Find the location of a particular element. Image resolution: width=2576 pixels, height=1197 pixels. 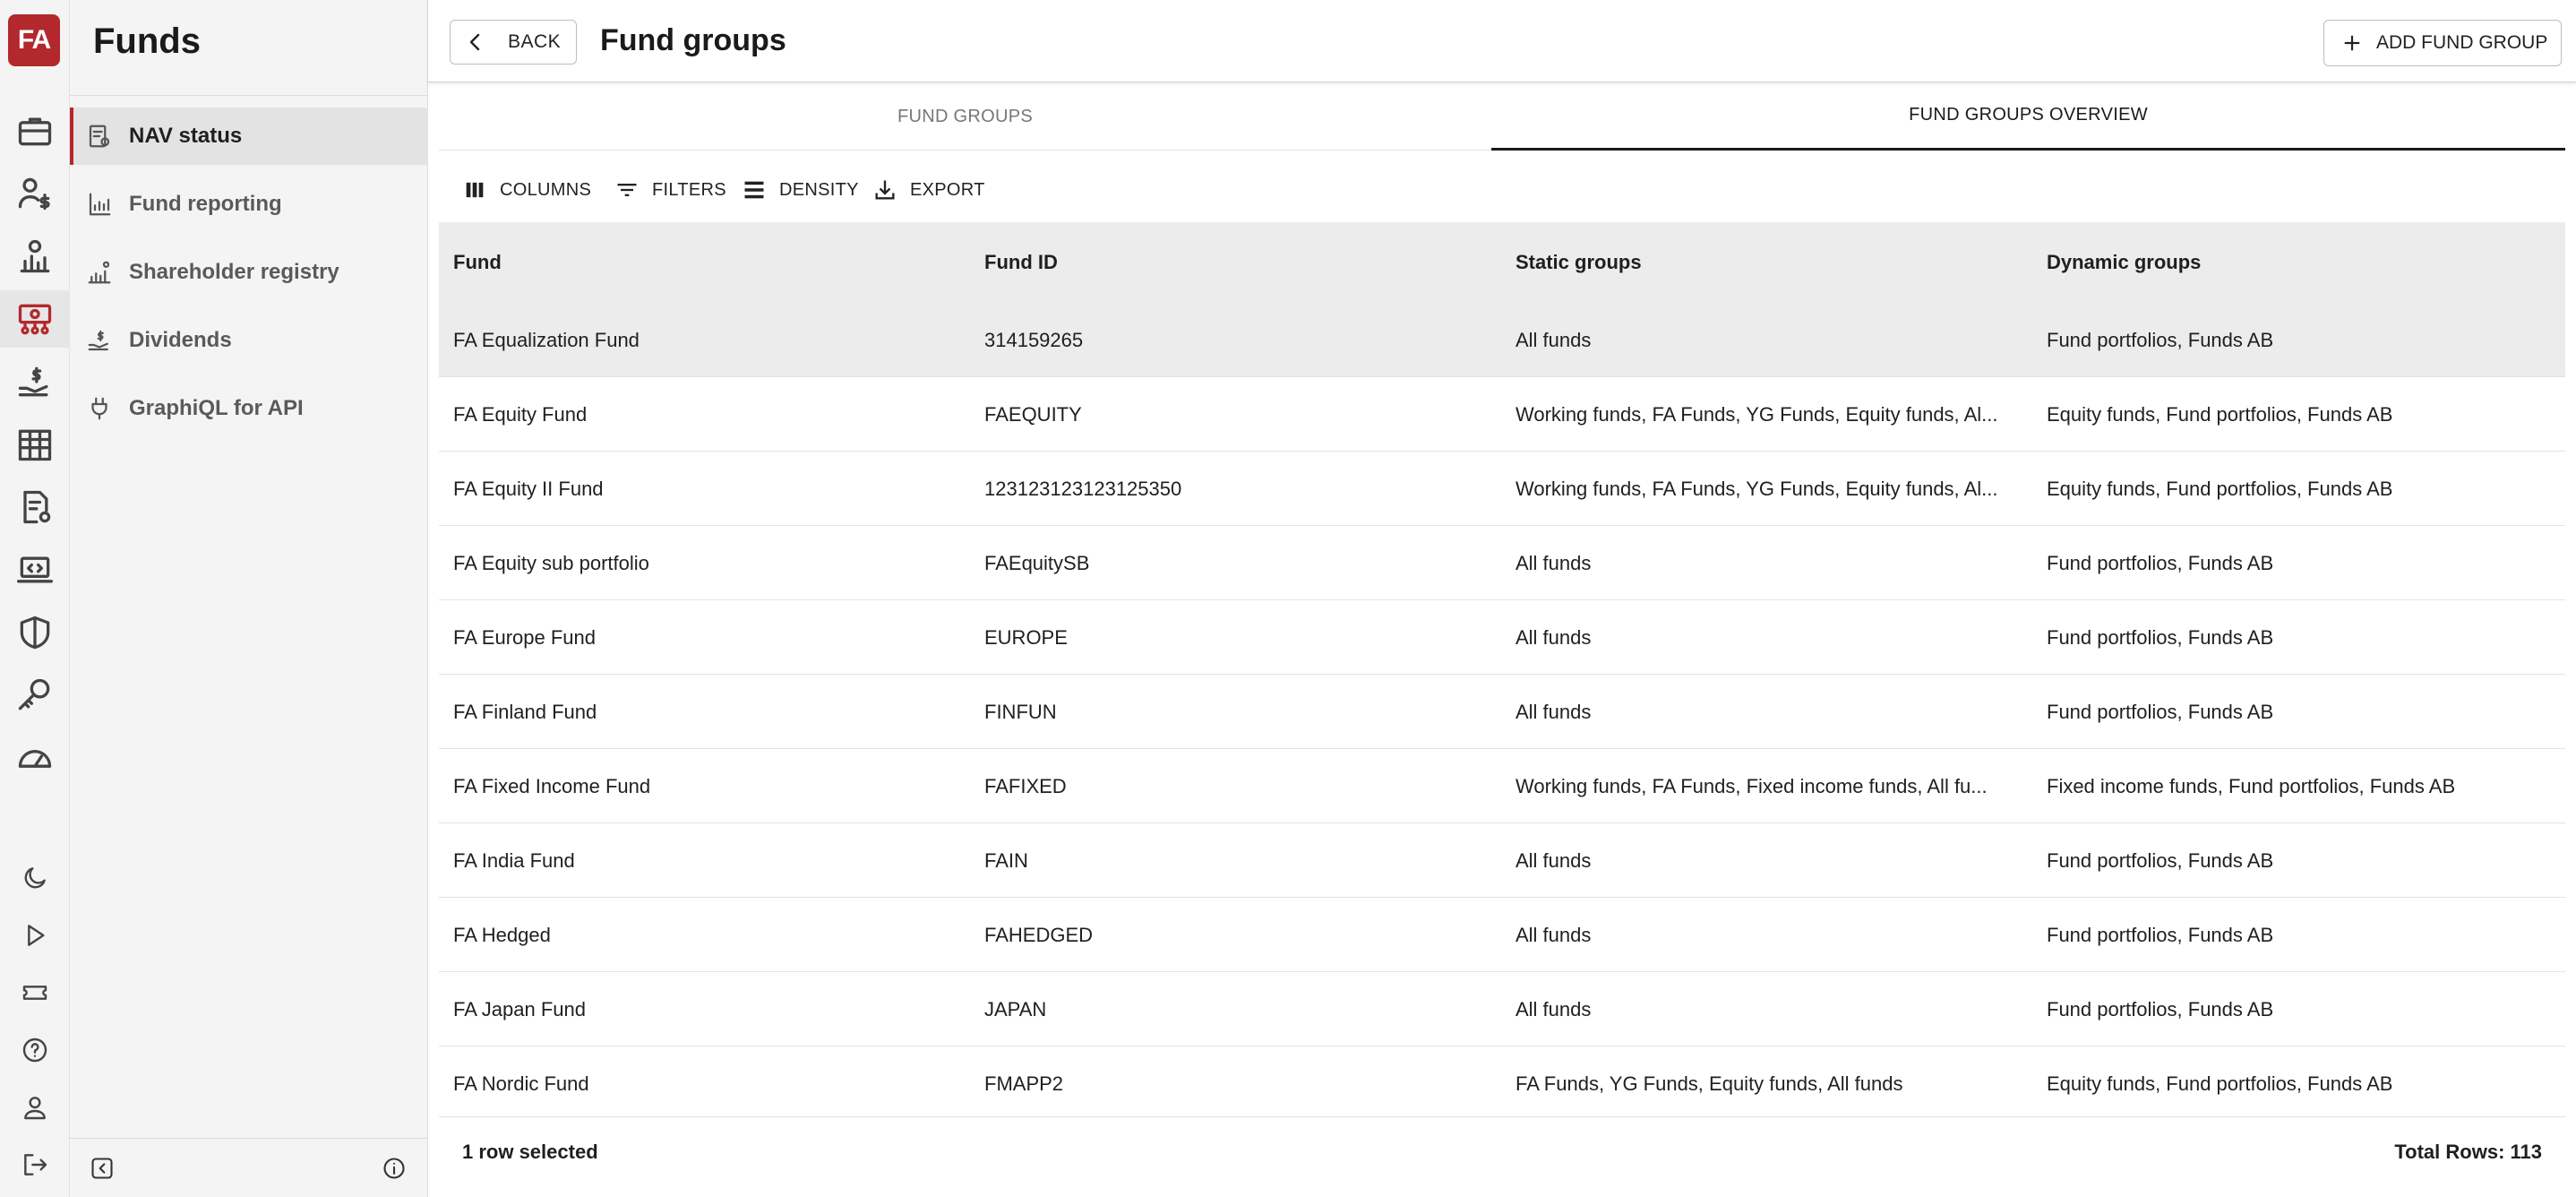

sidebar-bottom-divider is located at coordinates (249, 1138).